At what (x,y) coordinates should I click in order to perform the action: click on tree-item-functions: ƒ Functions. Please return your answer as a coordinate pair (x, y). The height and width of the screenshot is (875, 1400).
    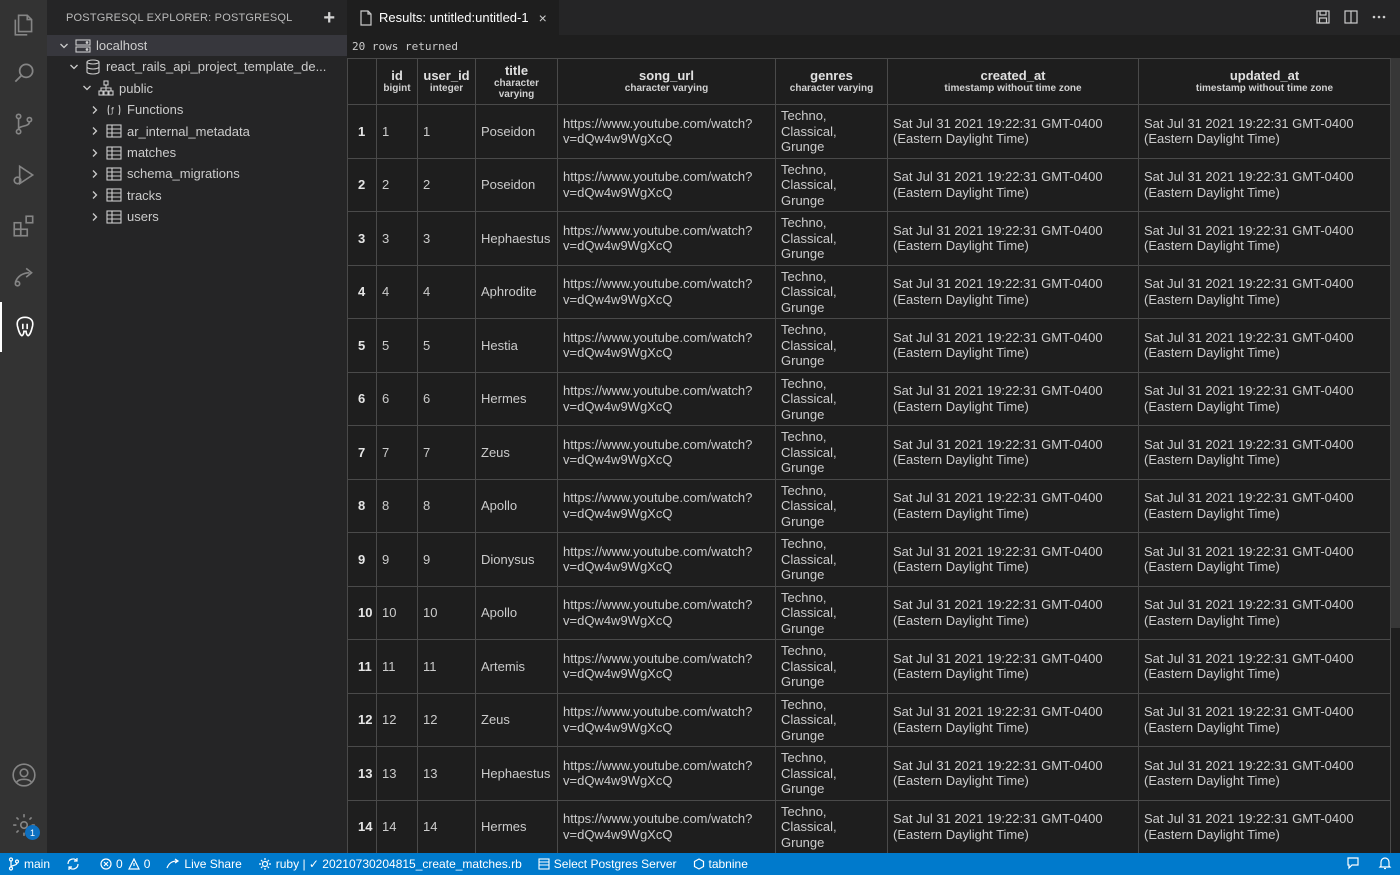
    Looking at the image, I should click on (197, 109).